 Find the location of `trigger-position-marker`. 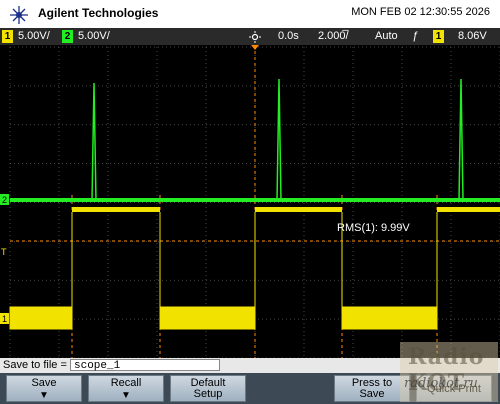

trigger-position-marker is located at coordinates (255, 47).